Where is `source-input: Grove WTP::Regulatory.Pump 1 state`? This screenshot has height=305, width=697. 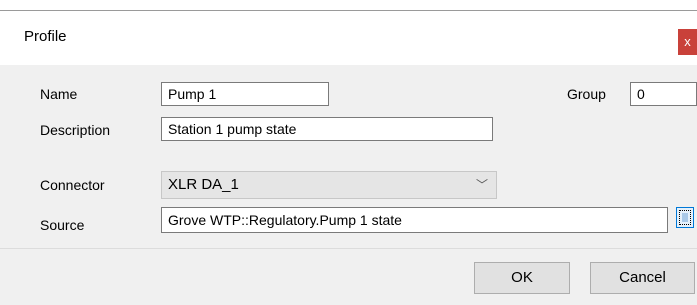
source-input: Grove WTP::Regulatory.Pump 1 state is located at coordinates (414, 220).